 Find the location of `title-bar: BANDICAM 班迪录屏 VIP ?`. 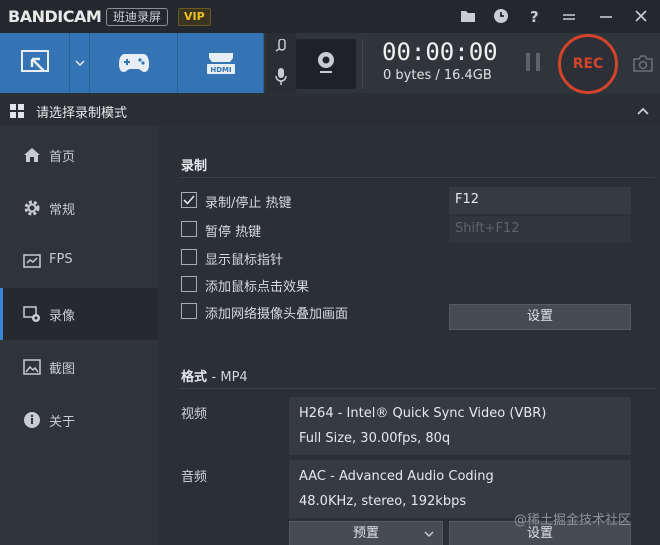

title-bar: BANDICAM 班迪录屏 VIP ? is located at coordinates (330, 16).